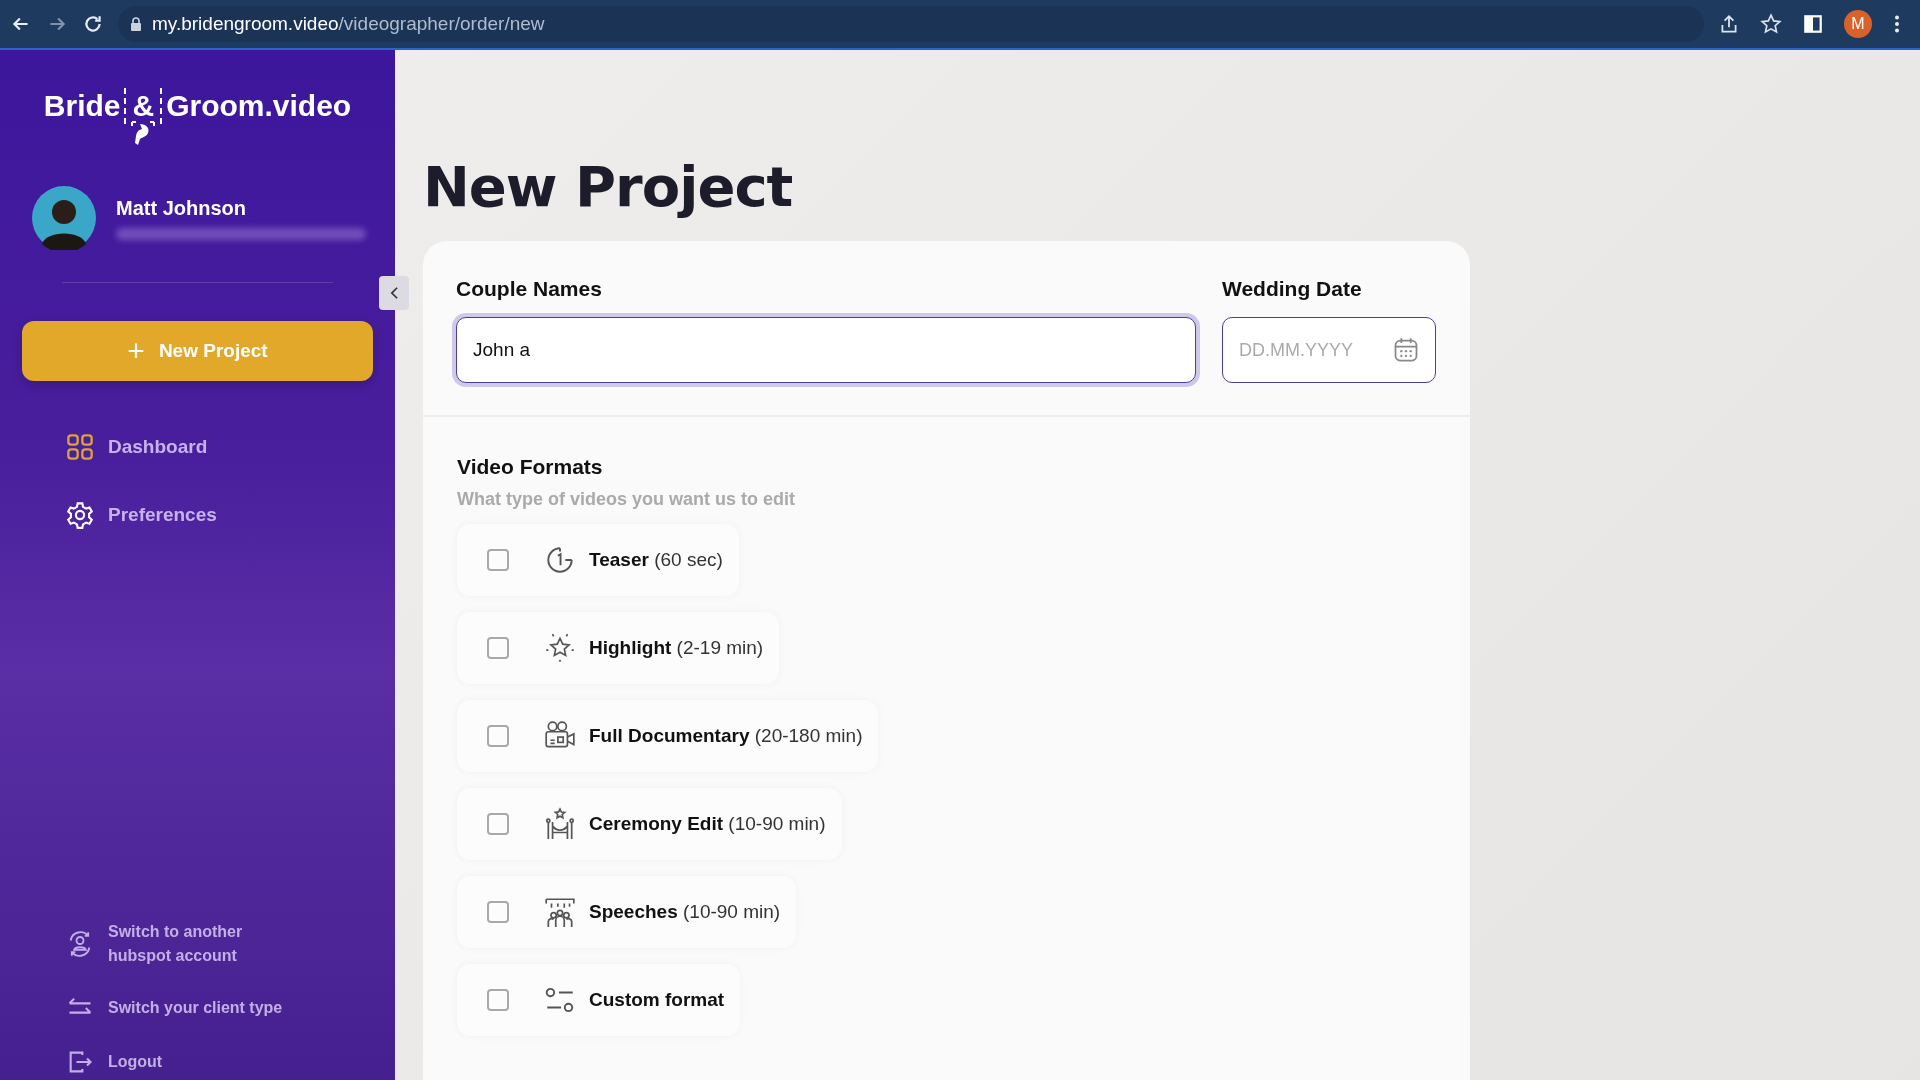 The image size is (1920, 1080). I want to click on address-bar: my.bridengroom.video/videographer/order/new, so click(911, 24).